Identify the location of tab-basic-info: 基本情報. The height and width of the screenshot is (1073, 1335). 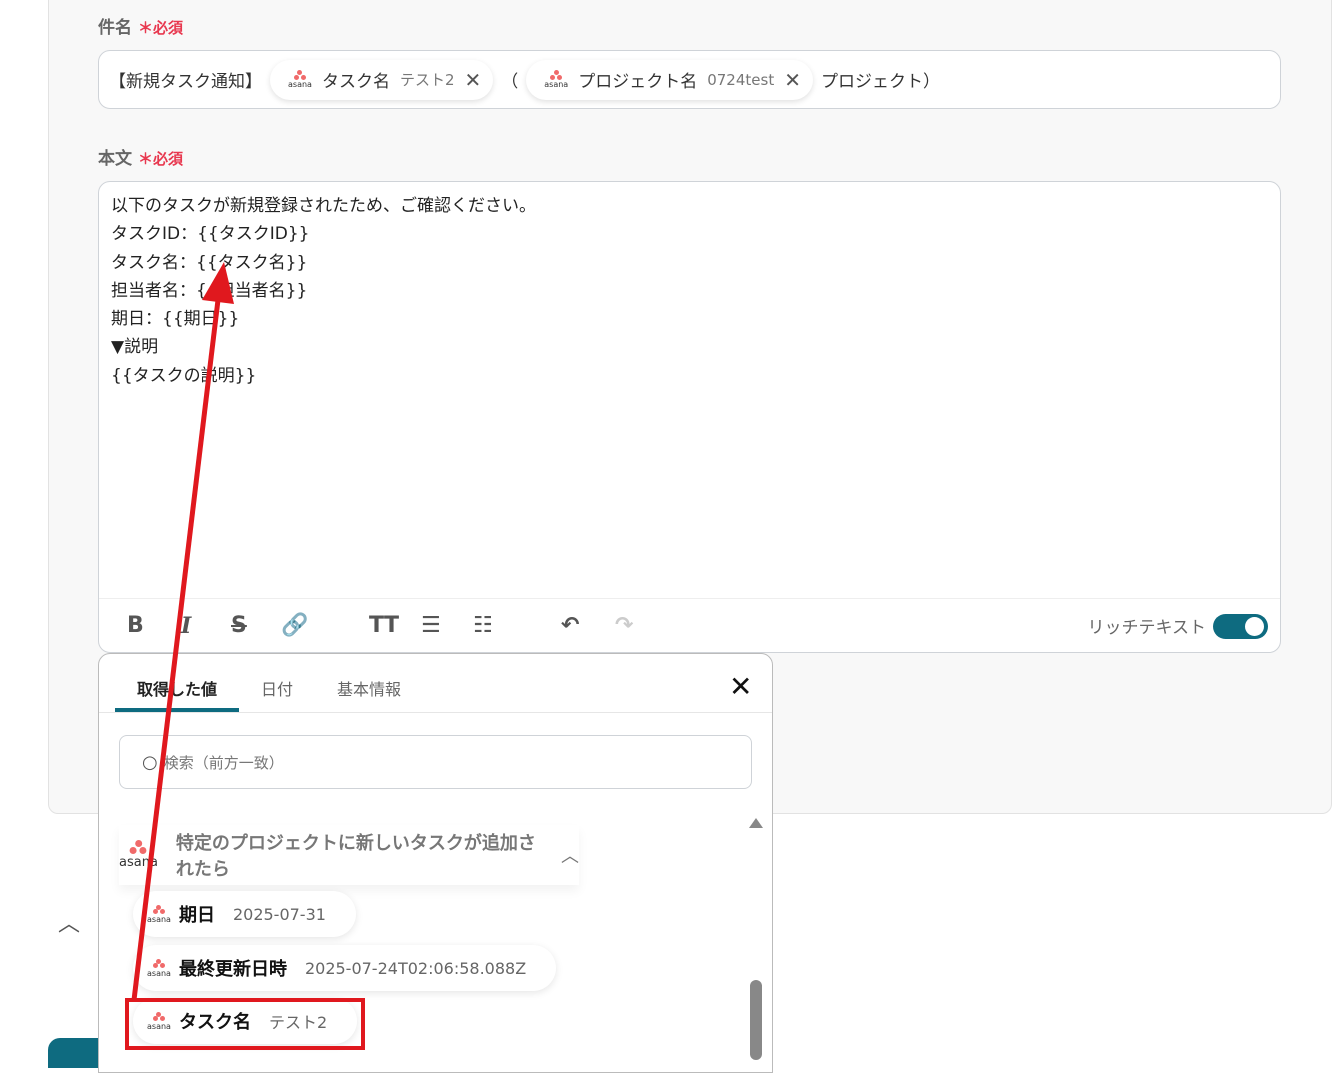
(369, 688).